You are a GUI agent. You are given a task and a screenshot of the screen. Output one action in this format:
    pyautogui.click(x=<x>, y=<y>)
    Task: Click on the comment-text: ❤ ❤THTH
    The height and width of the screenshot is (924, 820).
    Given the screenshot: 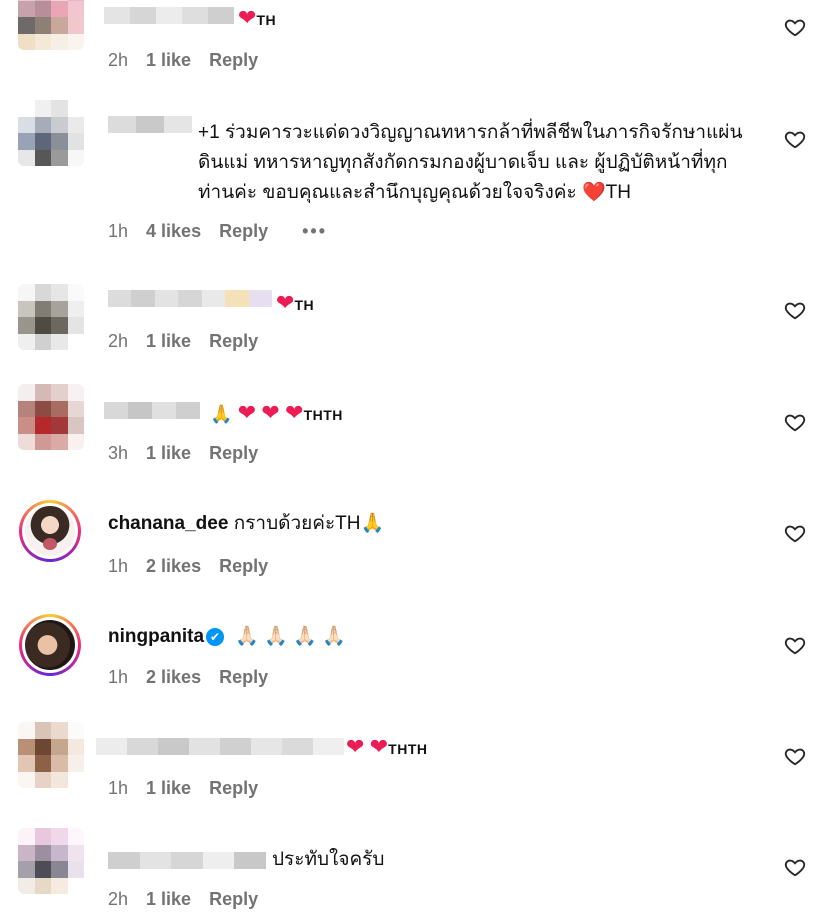 What is the action you would take?
    pyautogui.click(x=387, y=746)
    